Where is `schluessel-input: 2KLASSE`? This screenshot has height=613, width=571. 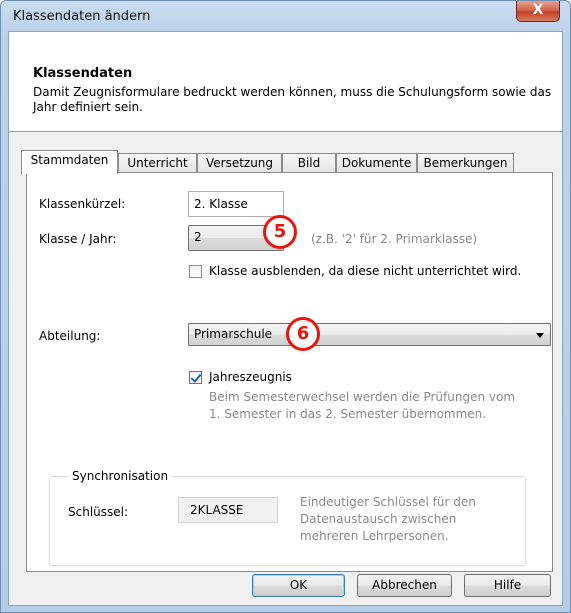 schluessel-input: 2KLASSE is located at coordinates (228, 510).